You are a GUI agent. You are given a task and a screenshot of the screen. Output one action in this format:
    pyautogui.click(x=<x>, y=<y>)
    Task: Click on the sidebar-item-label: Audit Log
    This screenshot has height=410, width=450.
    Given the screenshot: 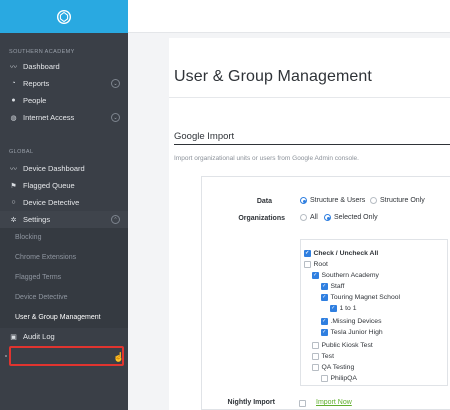 What is the action you would take?
    pyautogui.click(x=39, y=336)
    